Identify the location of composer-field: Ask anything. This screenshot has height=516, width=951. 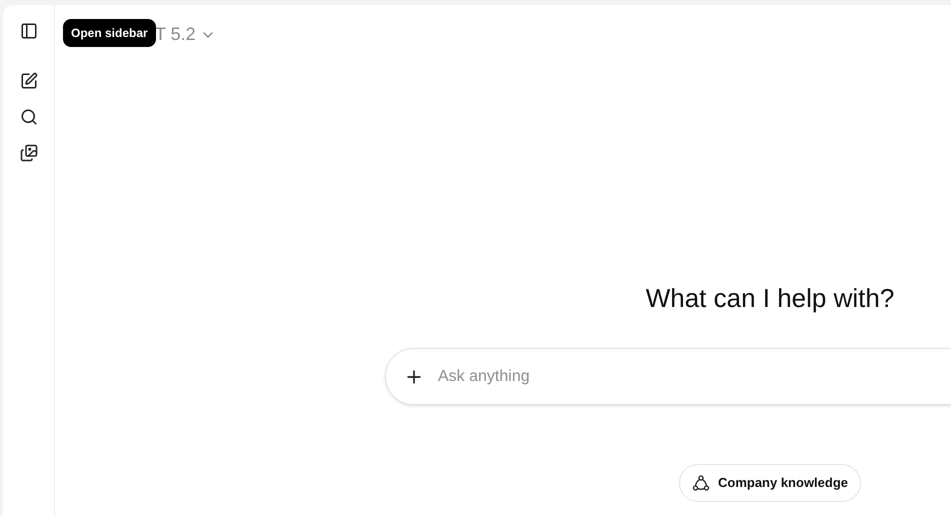
(668, 376).